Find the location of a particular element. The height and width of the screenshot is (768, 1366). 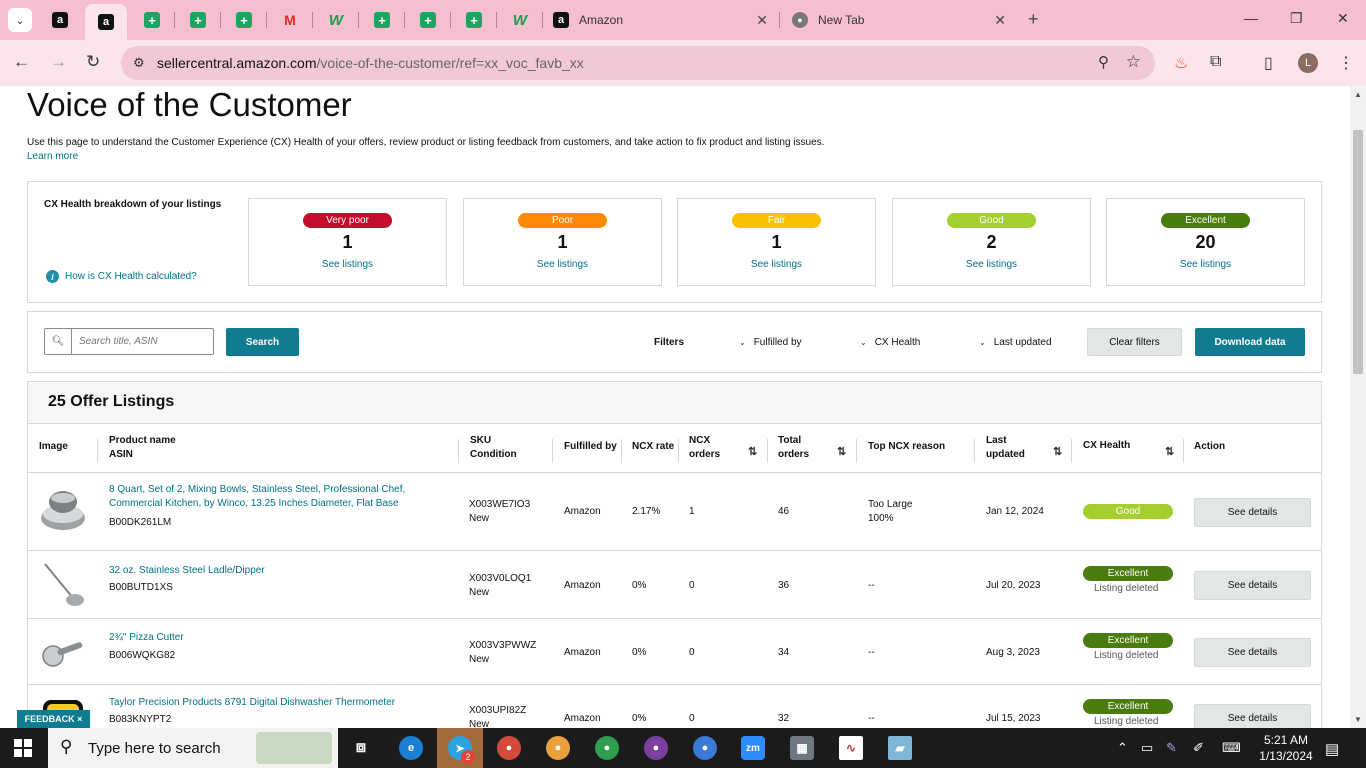

tray-pen-settings-icon: ✐ is located at coordinates (1198, 748).